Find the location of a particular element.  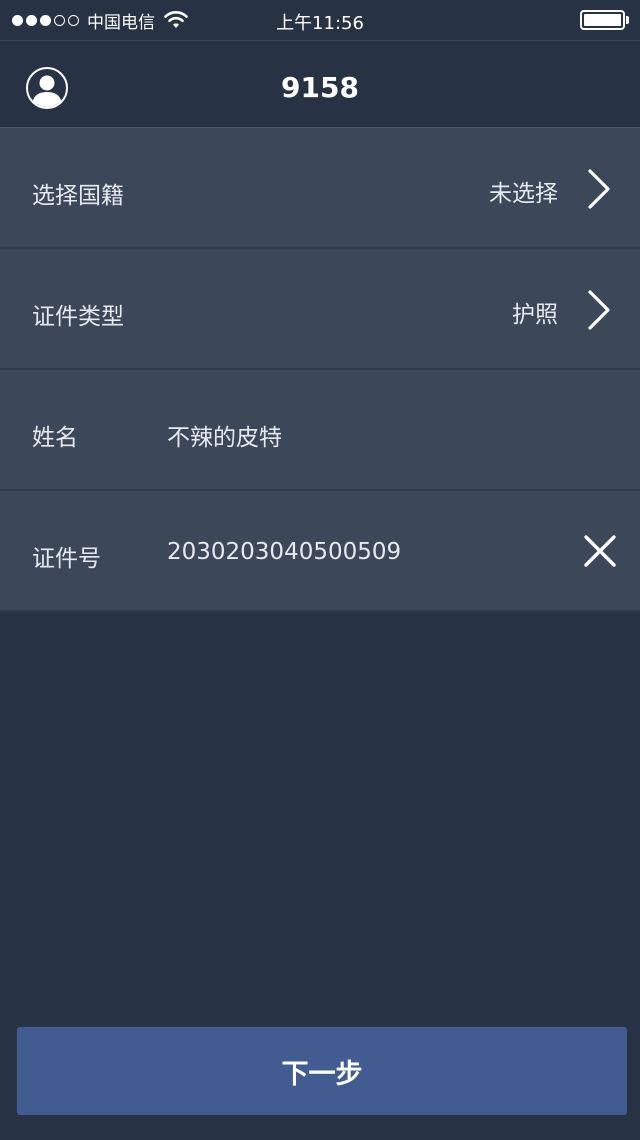

id-number-input: 2030203040500509 is located at coordinates (284, 552).